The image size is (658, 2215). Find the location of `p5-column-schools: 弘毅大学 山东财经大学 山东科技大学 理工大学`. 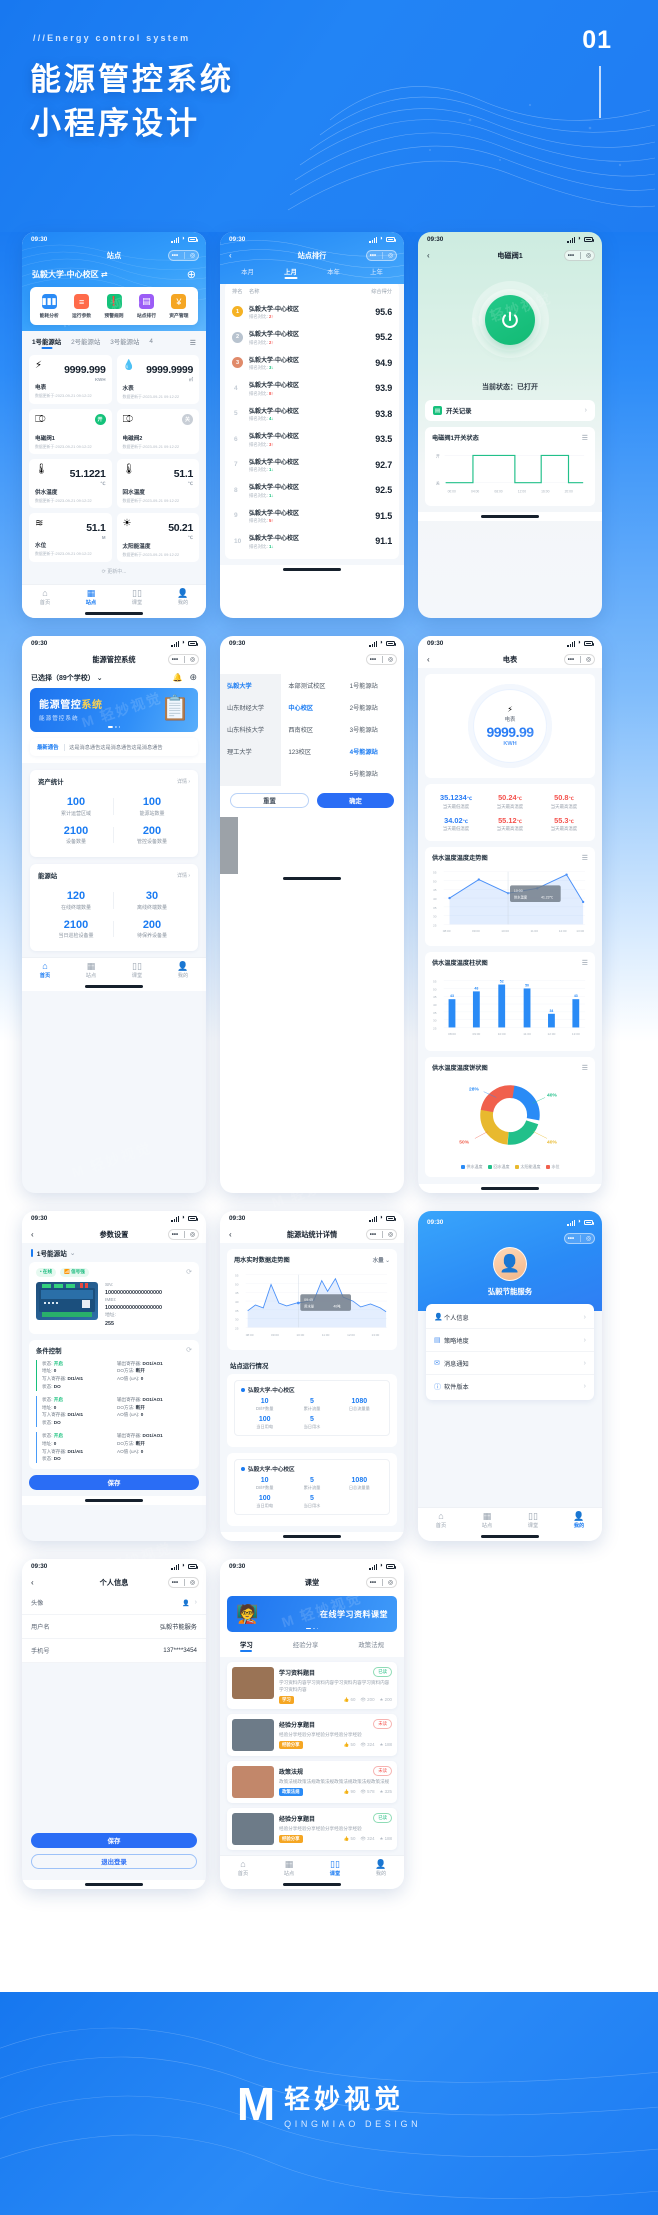

p5-column-schools: 弘毅大学 山东财经大学 山东科技大学 理工大学 is located at coordinates (251, 730).